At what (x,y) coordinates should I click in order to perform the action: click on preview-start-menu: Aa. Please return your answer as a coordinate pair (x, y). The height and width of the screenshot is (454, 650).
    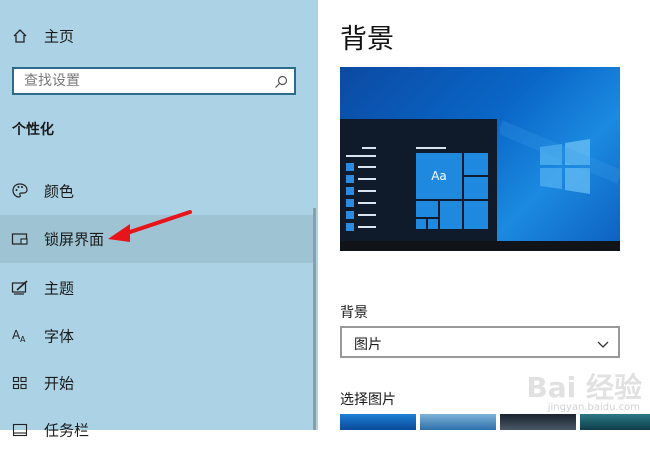
    Looking at the image, I should click on (418, 180).